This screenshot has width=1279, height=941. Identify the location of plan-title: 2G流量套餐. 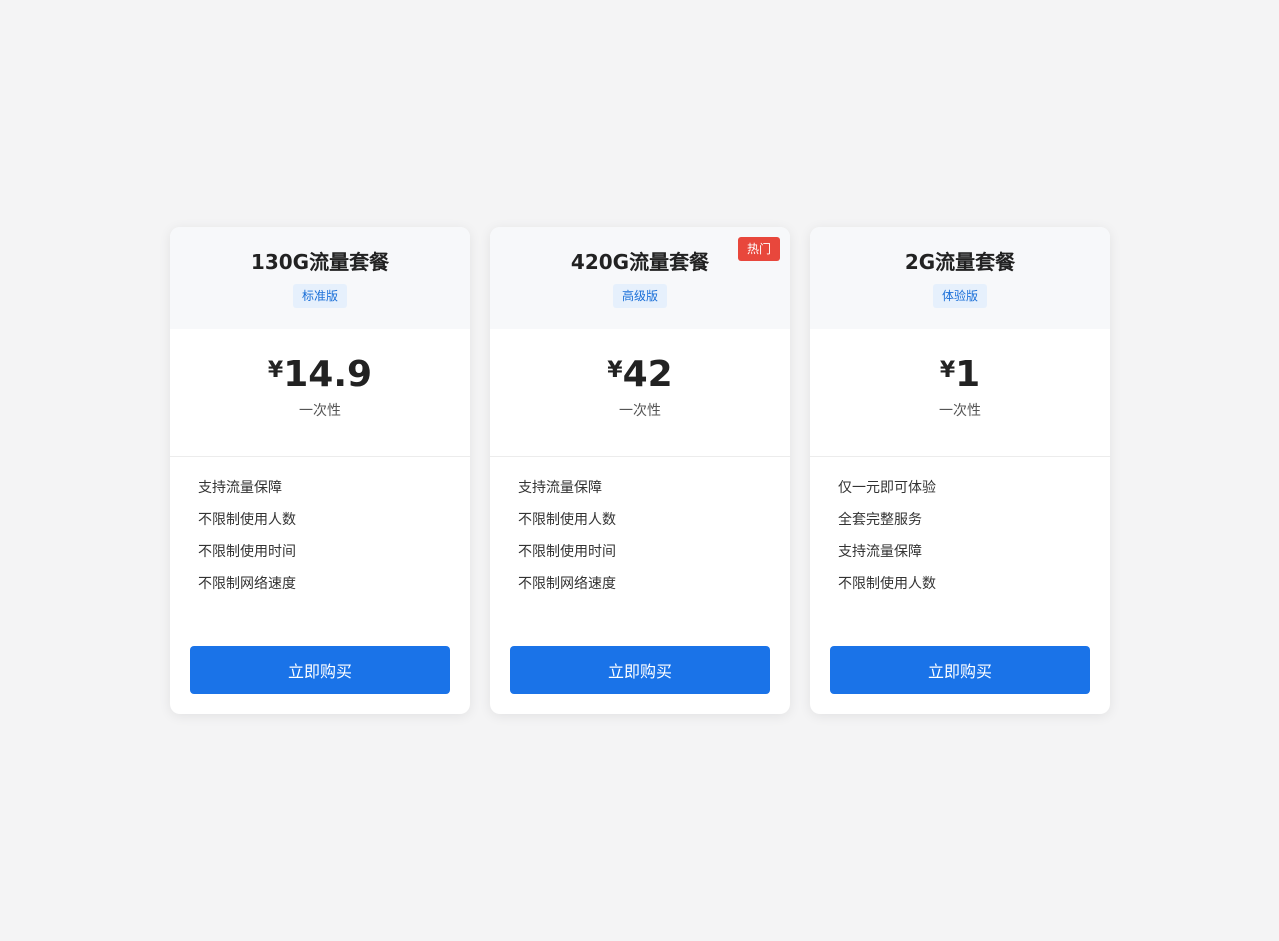
(960, 262).